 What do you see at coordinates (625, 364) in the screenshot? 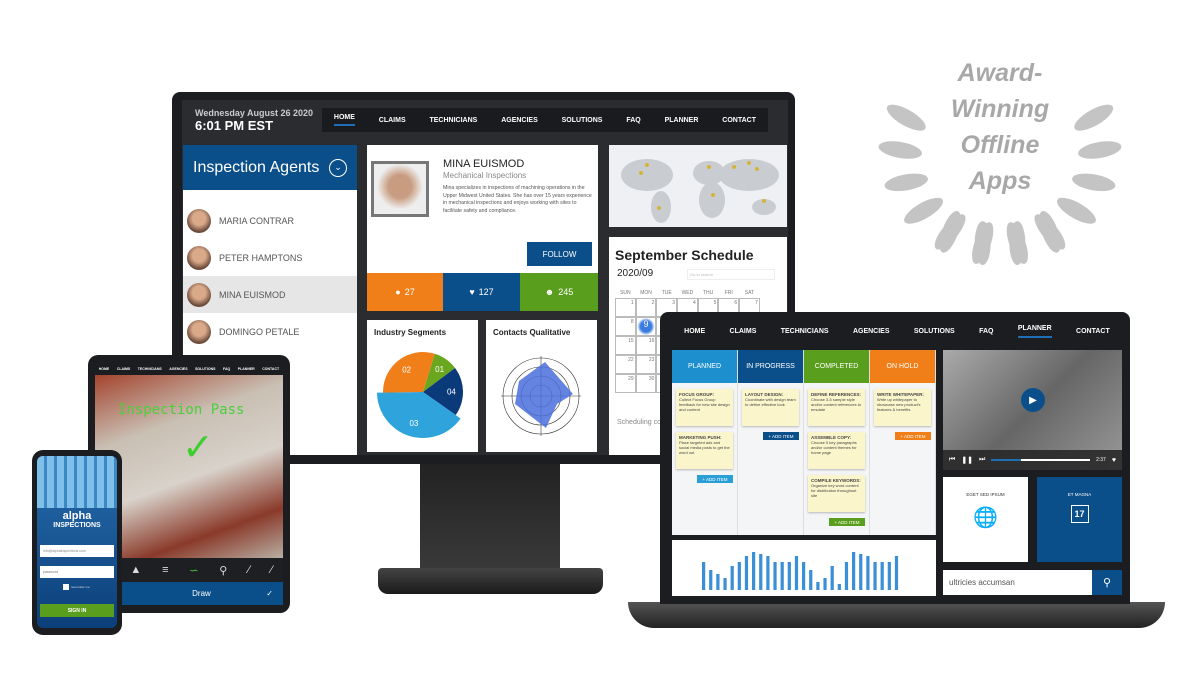
I see `calendar-day: 22` at bounding box center [625, 364].